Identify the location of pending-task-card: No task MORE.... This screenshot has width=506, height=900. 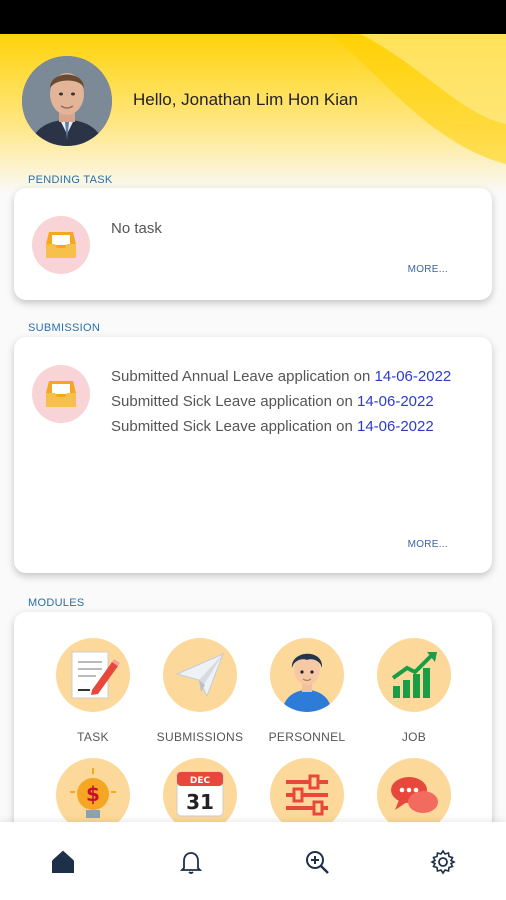
(253, 244).